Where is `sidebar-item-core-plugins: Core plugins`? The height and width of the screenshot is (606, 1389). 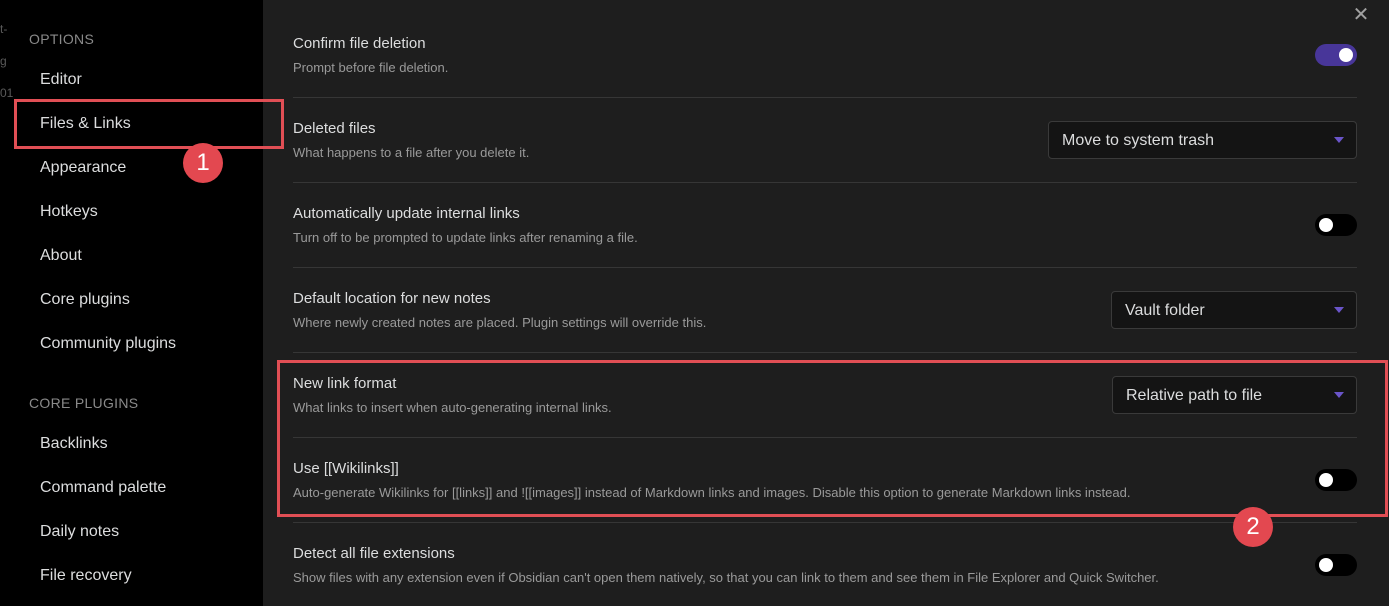 sidebar-item-core-plugins: Core plugins is located at coordinates (85, 300).